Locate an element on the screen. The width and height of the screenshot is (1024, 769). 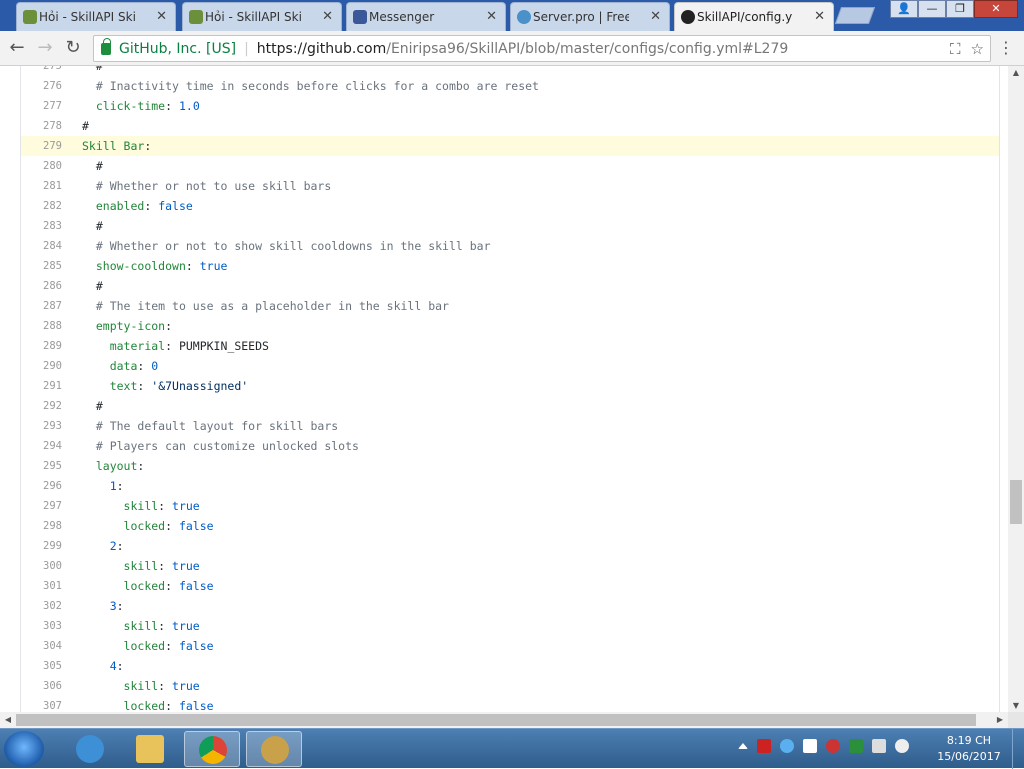
scroll-down-arrow-icon: ▼ is located at coordinates (1016, 705).